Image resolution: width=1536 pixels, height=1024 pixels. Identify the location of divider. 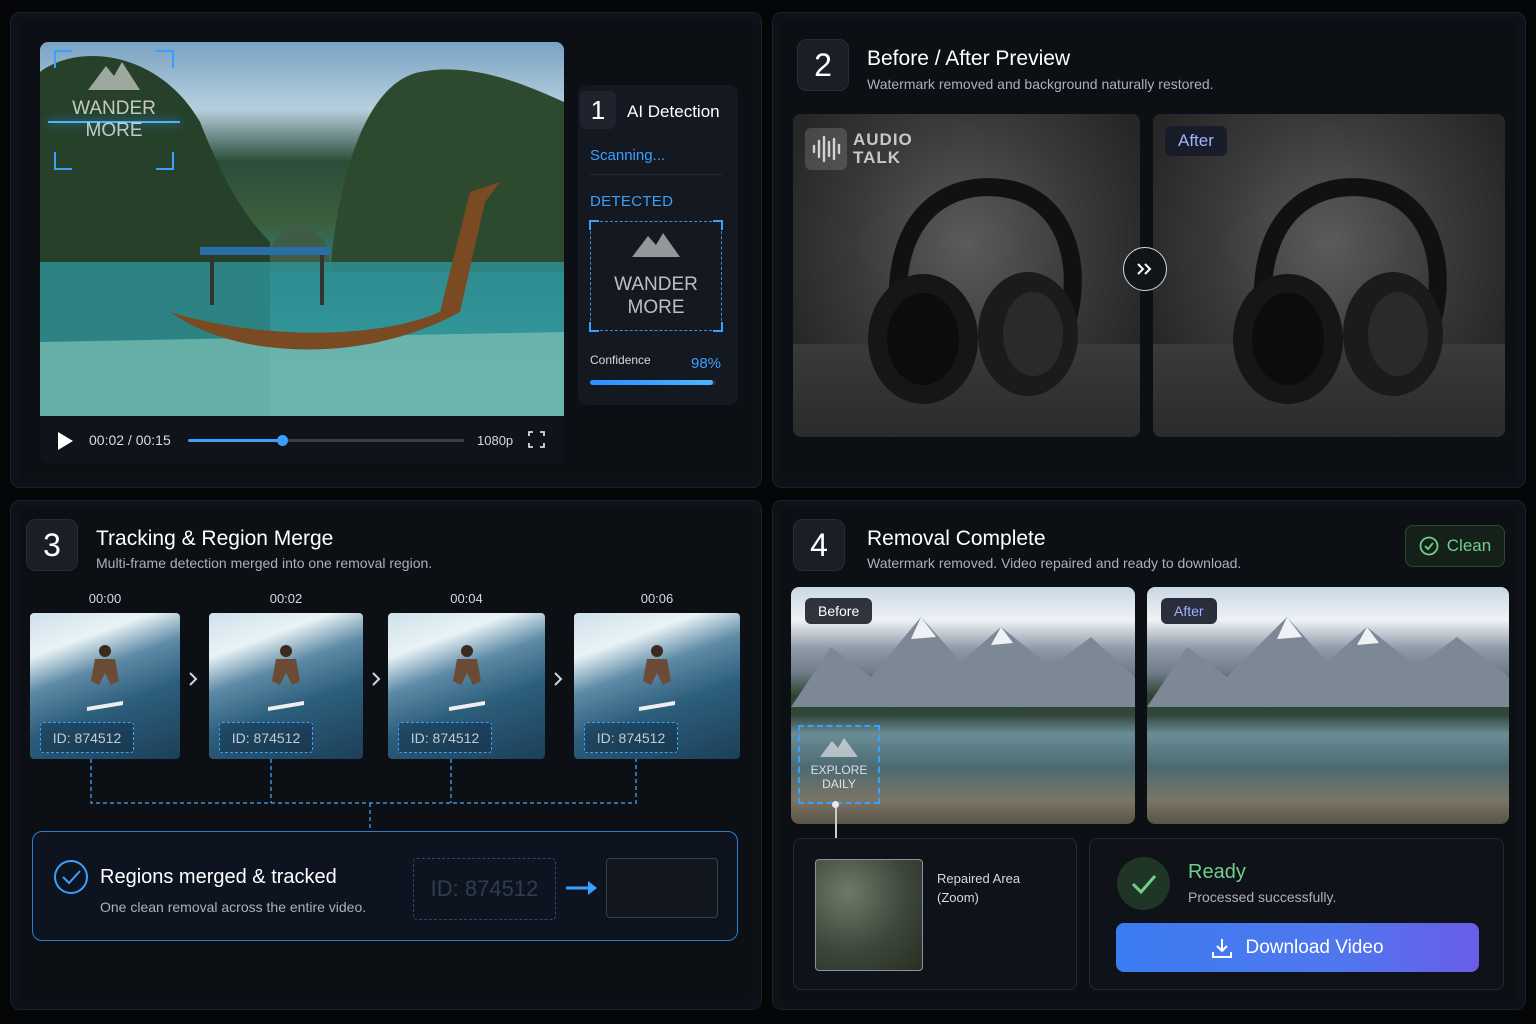
(656, 174).